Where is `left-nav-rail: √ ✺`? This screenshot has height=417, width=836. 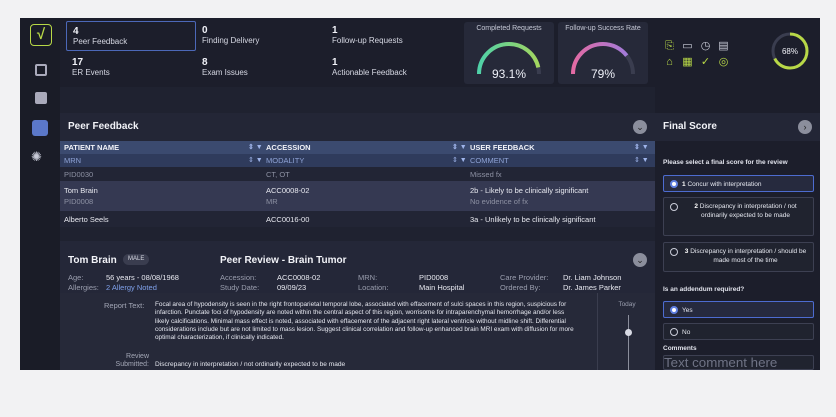 left-nav-rail: √ ✺ is located at coordinates (40, 194).